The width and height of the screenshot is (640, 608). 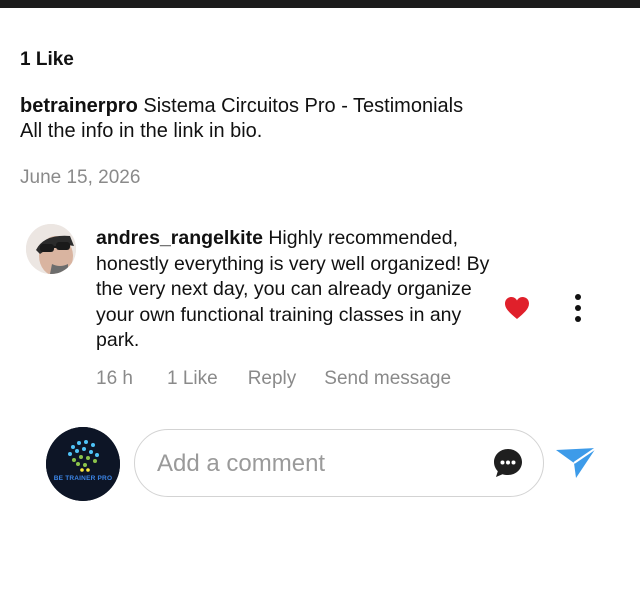 I want to click on post-date: June 15, 2026, so click(x=80, y=177).